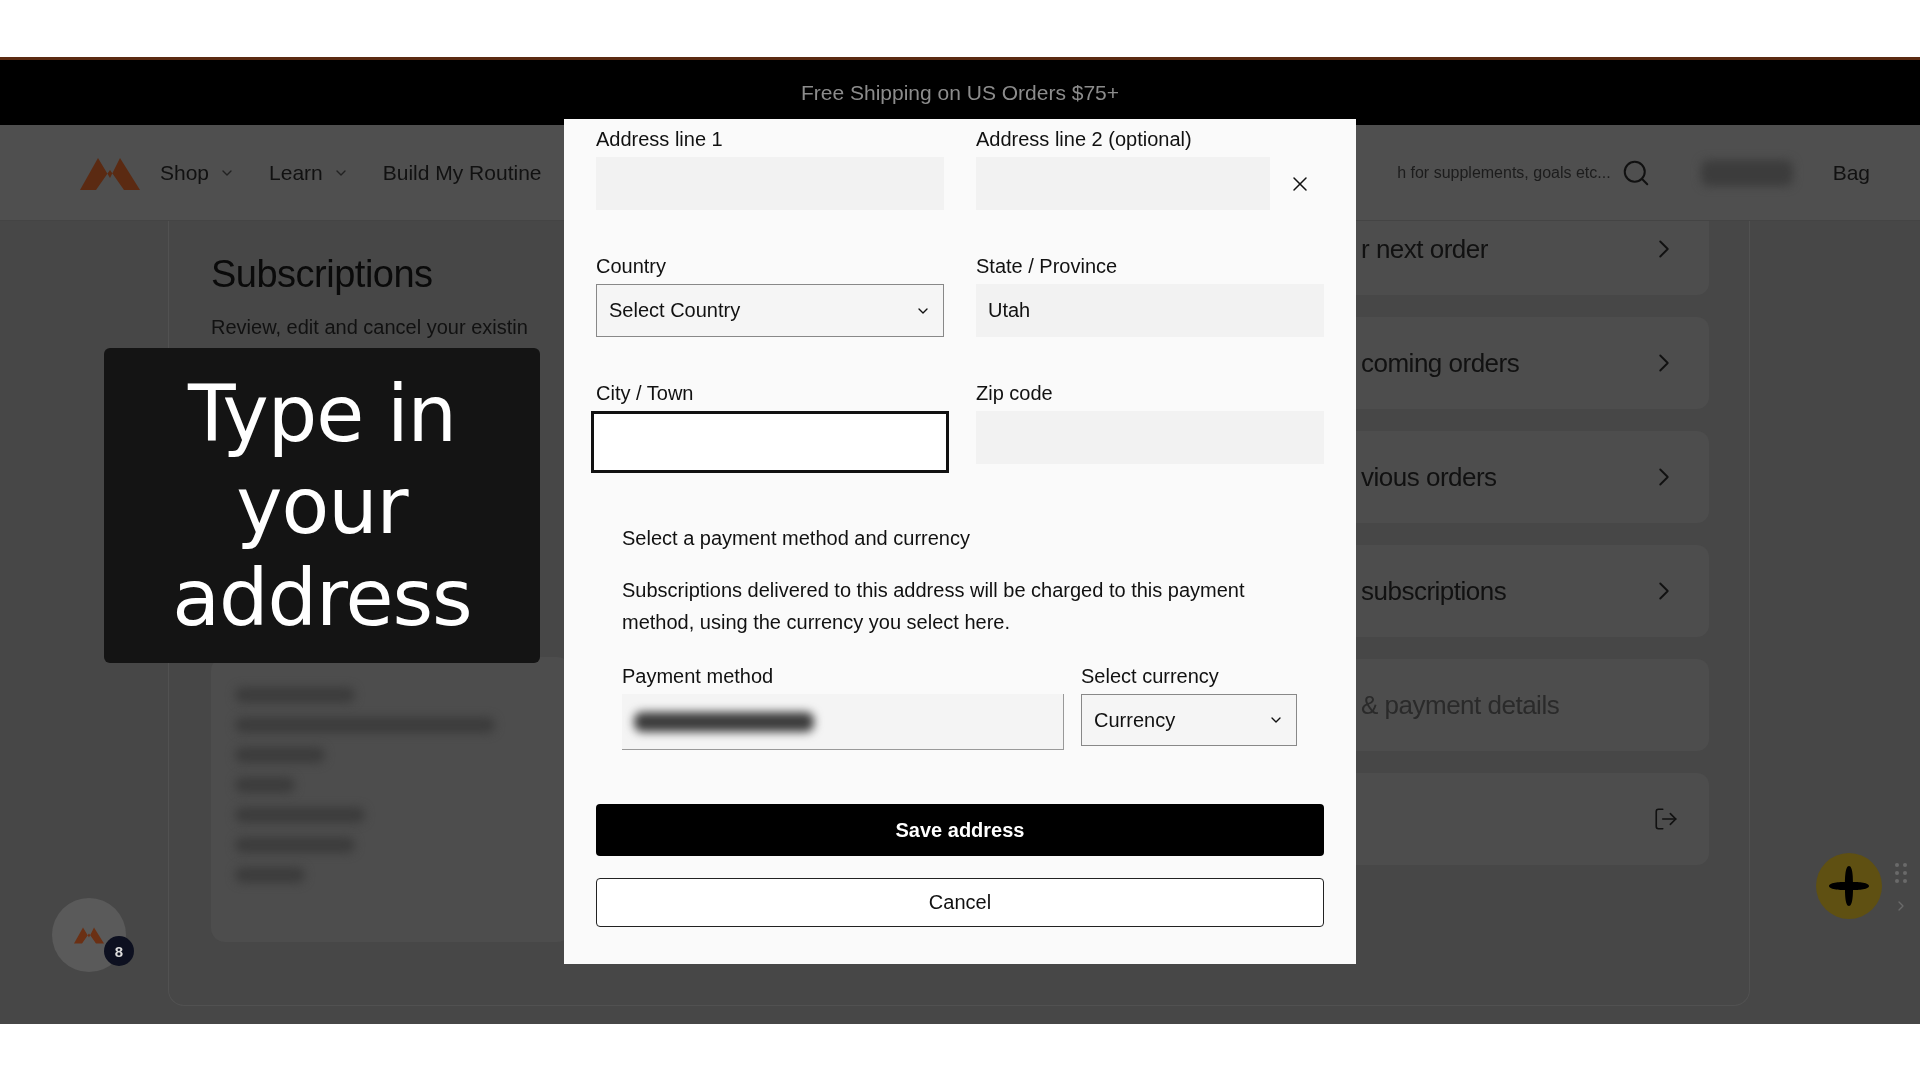  I want to click on nav-link: Learn, so click(309, 172).